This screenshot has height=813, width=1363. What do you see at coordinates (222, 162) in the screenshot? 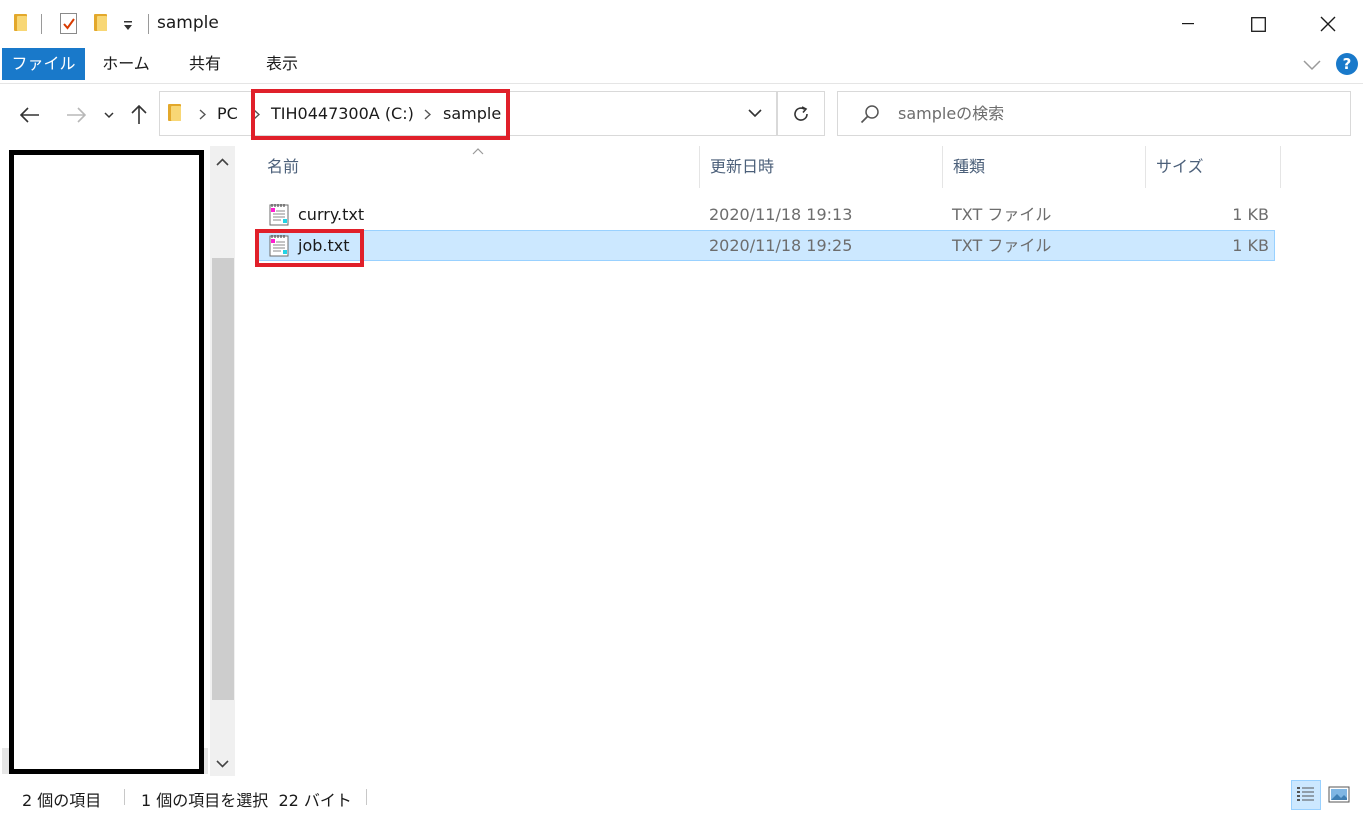
I see `scroll-up-icon` at bounding box center [222, 162].